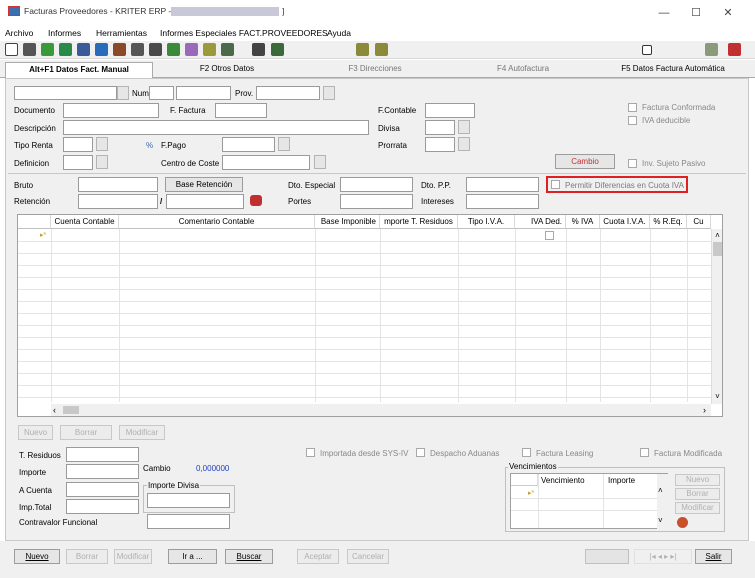 The image size is (755, 578). What do you see at coordinates (83, 49) in the screenshot?
I see `copy-icon` at bounding box center [83, 49].